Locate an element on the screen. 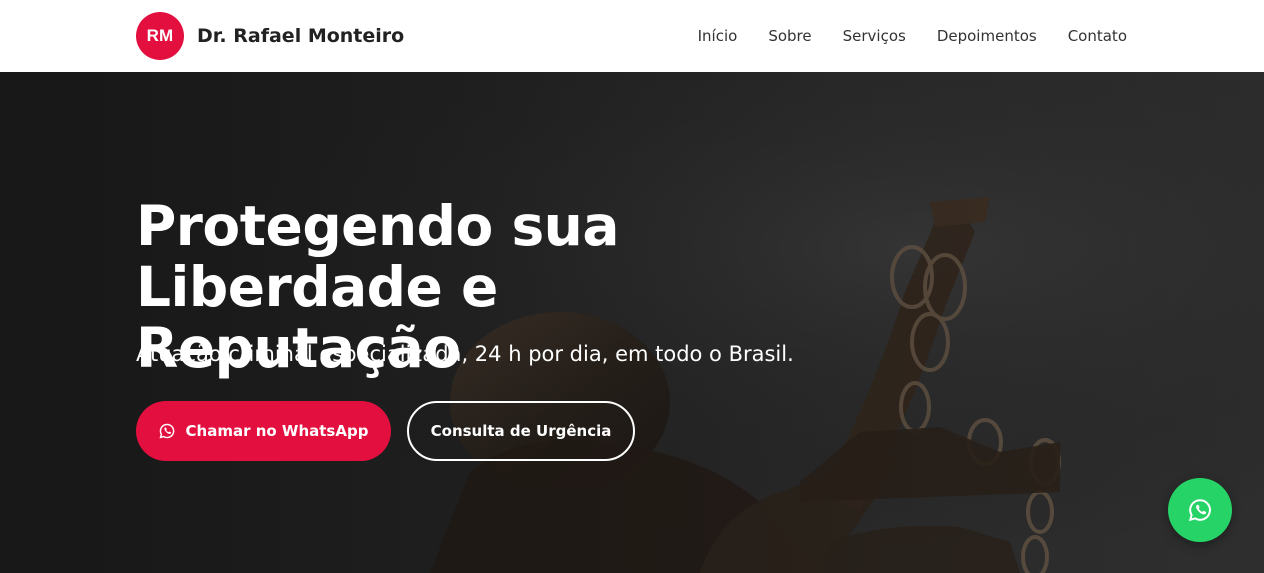 This screenshot has width=1264, height=573. nav-item-contato: Contato is located at coordinates (1097, 36).